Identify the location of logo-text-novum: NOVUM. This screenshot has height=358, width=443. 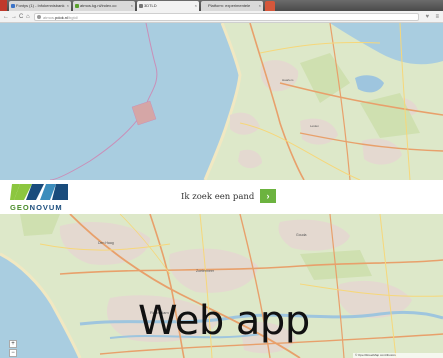
(46, 207).